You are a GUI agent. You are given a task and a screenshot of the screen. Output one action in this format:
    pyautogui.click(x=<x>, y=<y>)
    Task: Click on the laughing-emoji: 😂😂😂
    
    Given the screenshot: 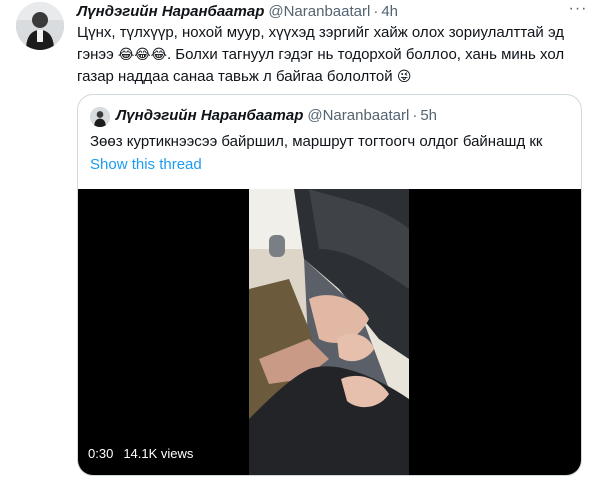 What is the action you would take?
    pyautogui.click(x=142, y=55)
    